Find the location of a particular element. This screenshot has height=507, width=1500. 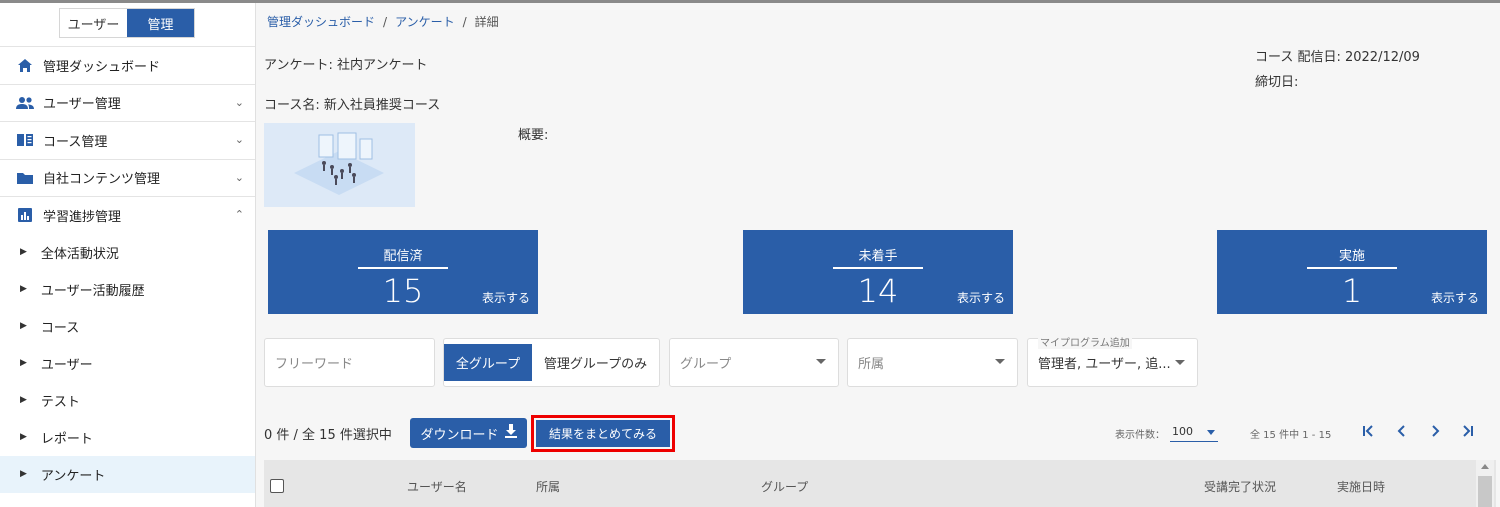

all-groups-button: 全グループ is located at coordinates (488, 362).